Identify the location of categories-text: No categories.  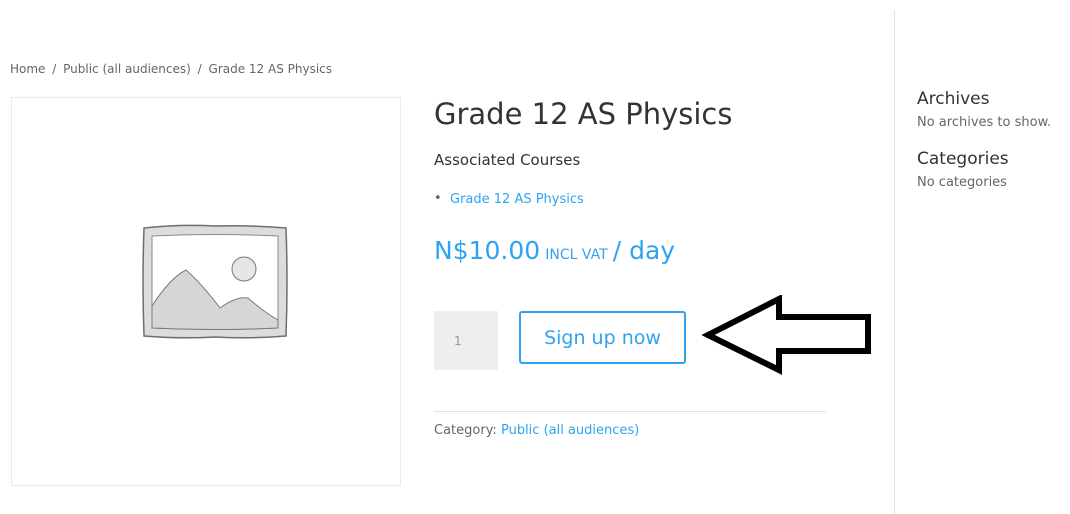
(962, 182).